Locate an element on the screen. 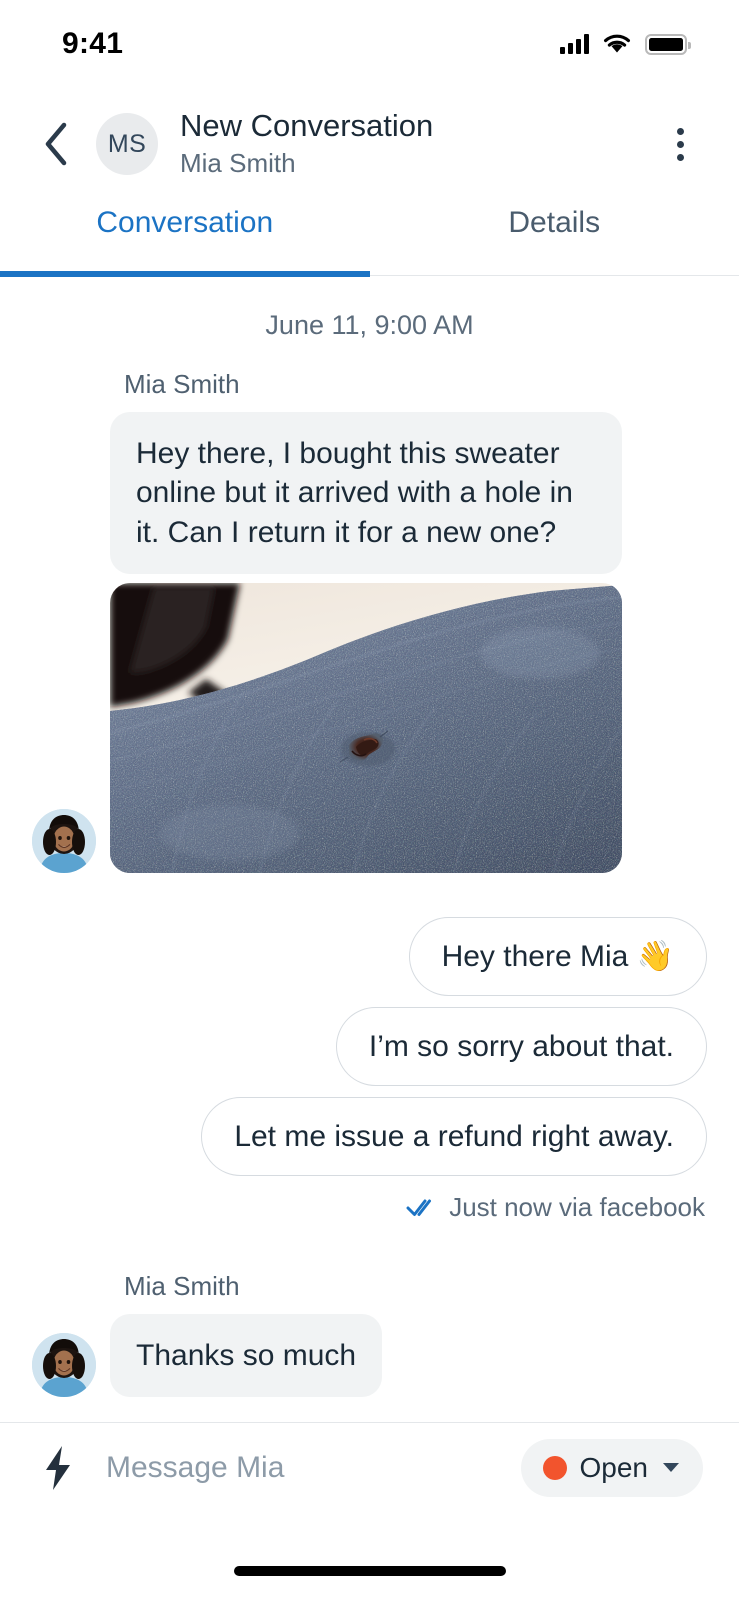 This screenshot has height=1600, width=739. tab-bar: Conversation Details is located at coordinates (369, 236).